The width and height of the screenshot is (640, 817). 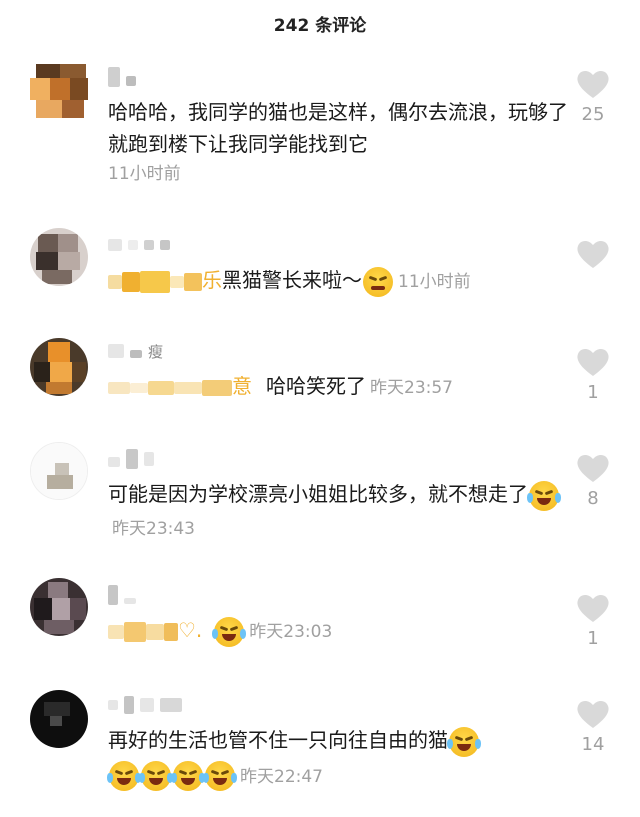 I want to click on comment-text-partial: ♡., so click(x=190, y=630).